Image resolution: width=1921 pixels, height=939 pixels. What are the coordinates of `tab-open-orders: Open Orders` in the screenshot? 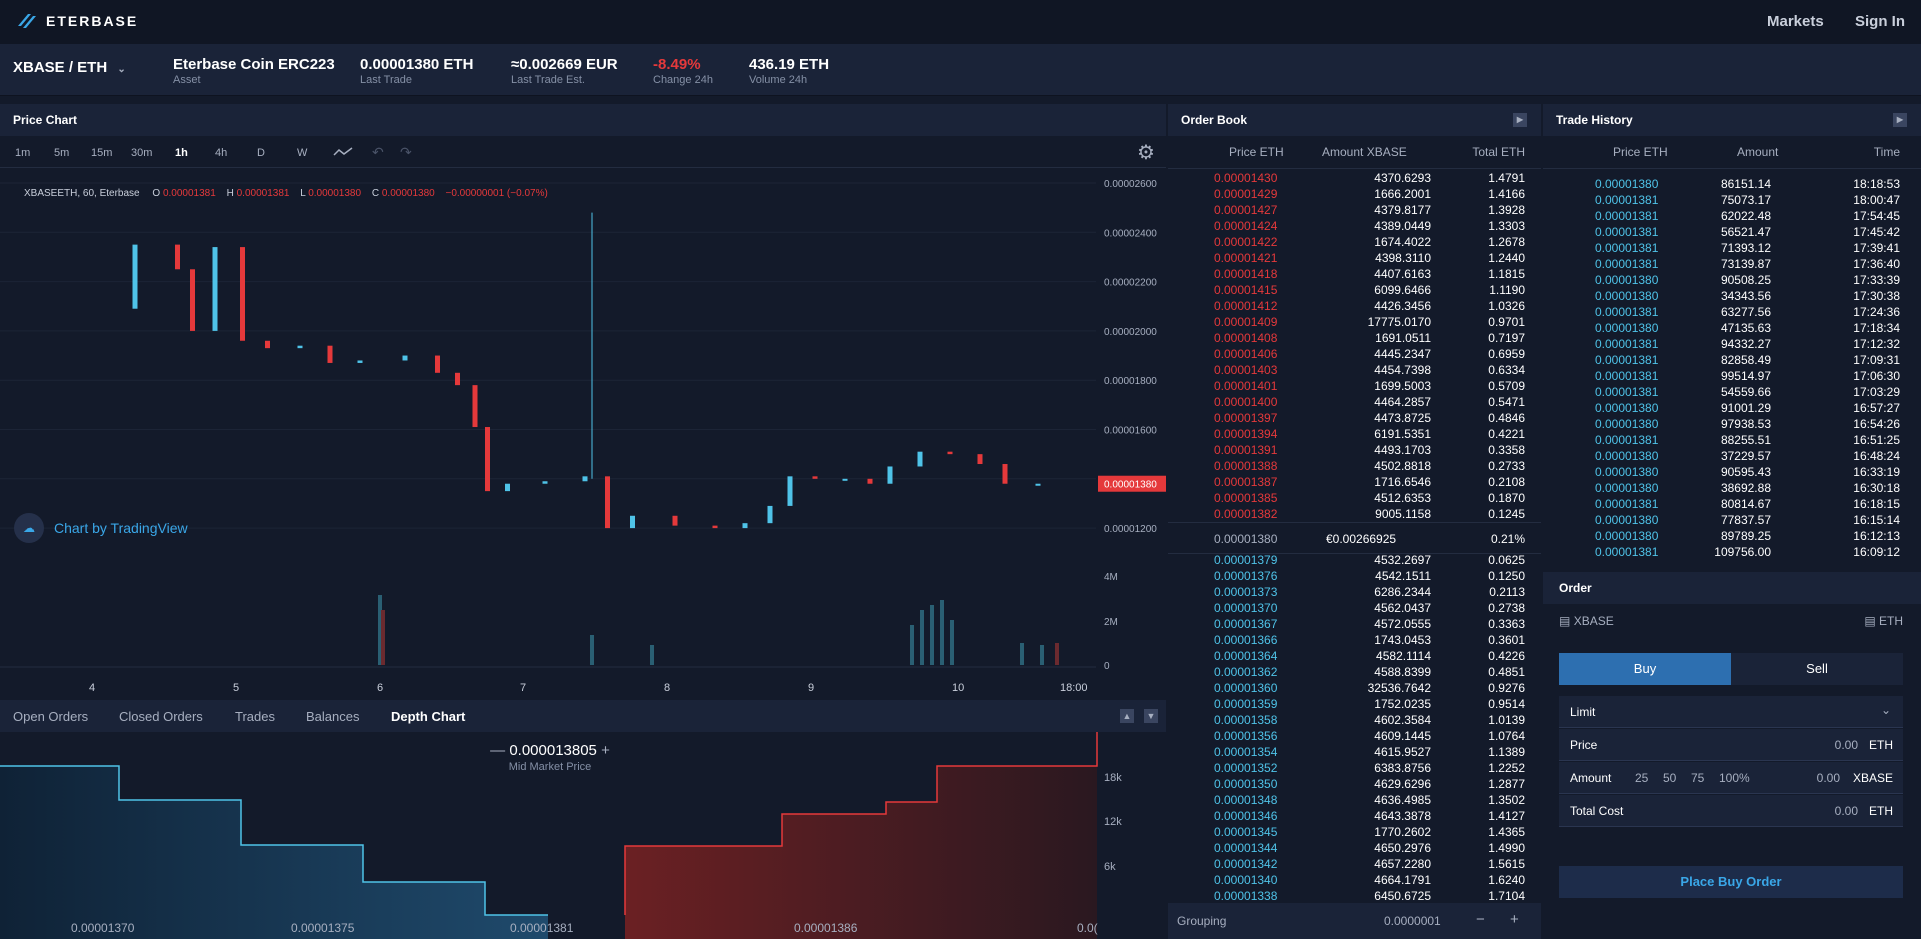 It's located at (50, 716).